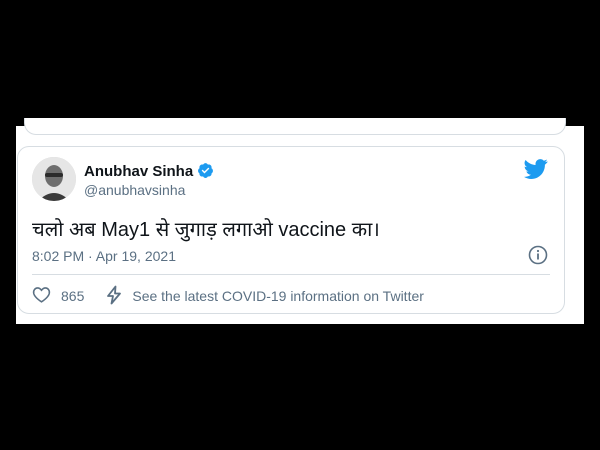 The width and height of the screenshot is (600, 450). I want to click on twitter-bird-icon, so click(535, 171).